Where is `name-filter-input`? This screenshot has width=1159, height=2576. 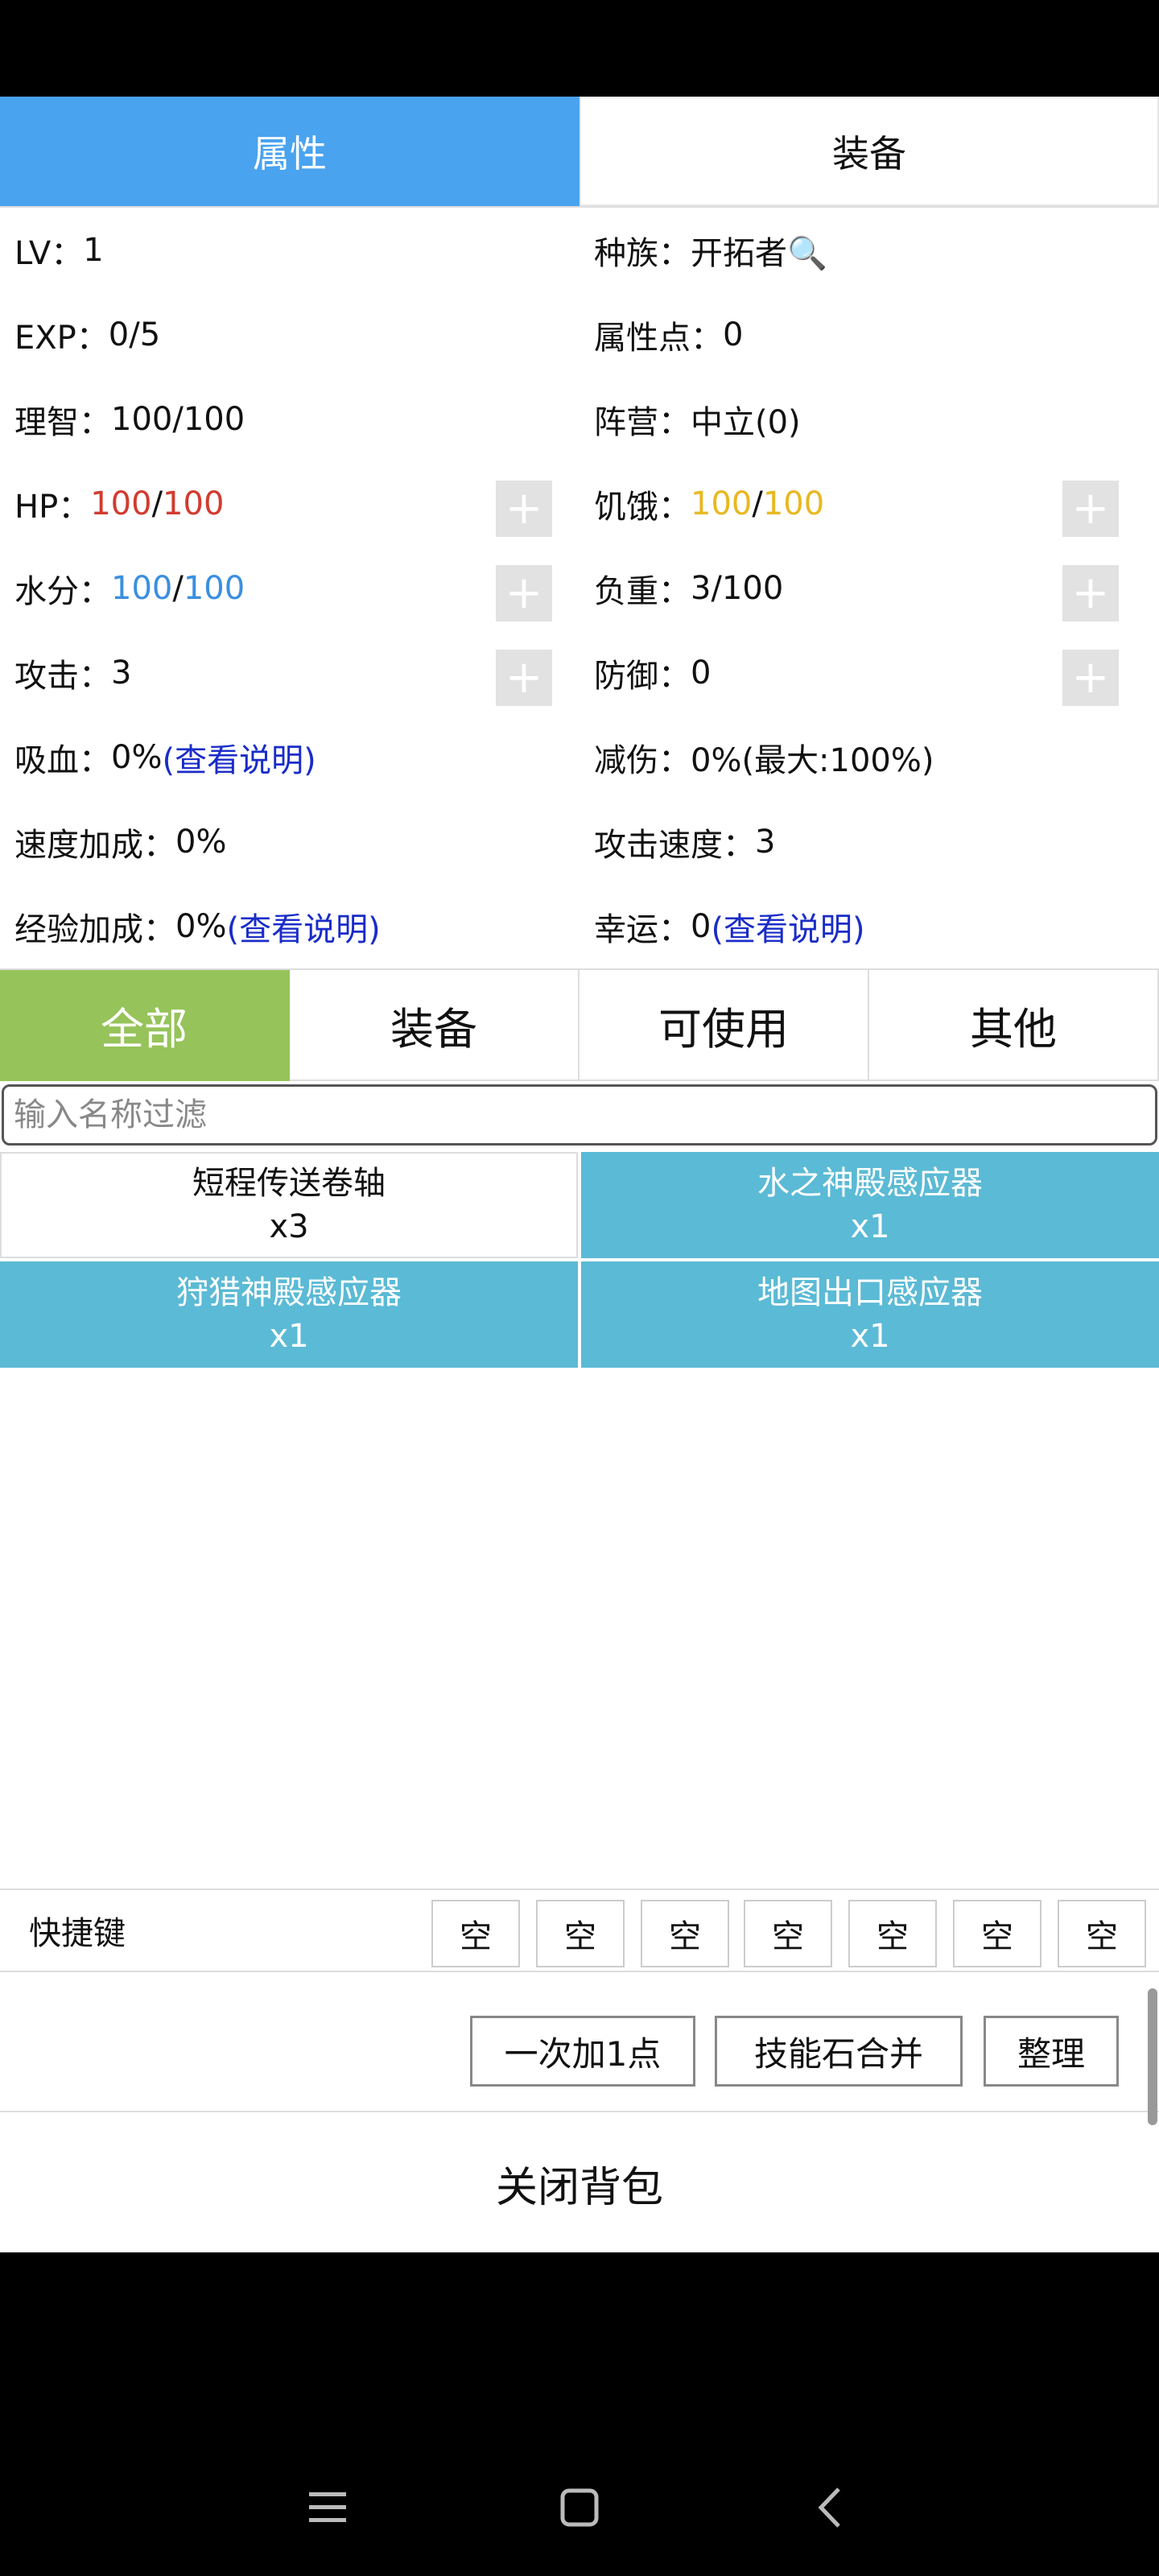 name-filter-input is located at coordinates (579, 1115).